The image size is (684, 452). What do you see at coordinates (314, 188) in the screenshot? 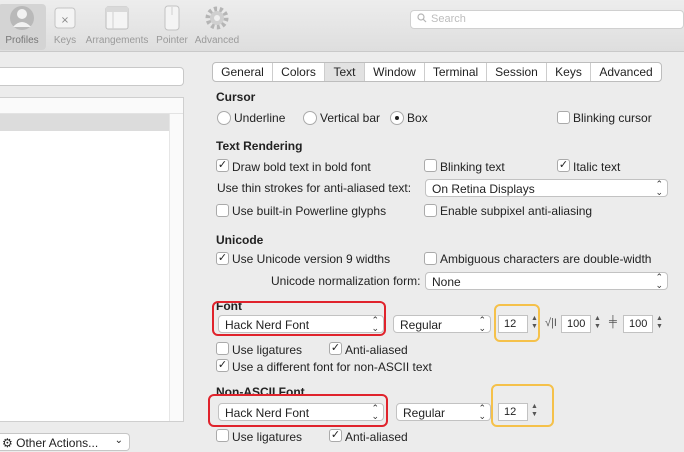
I see `thin-strokes-label: Use thin strokes for anti-aliased text:` at bounding box center [314, 188].